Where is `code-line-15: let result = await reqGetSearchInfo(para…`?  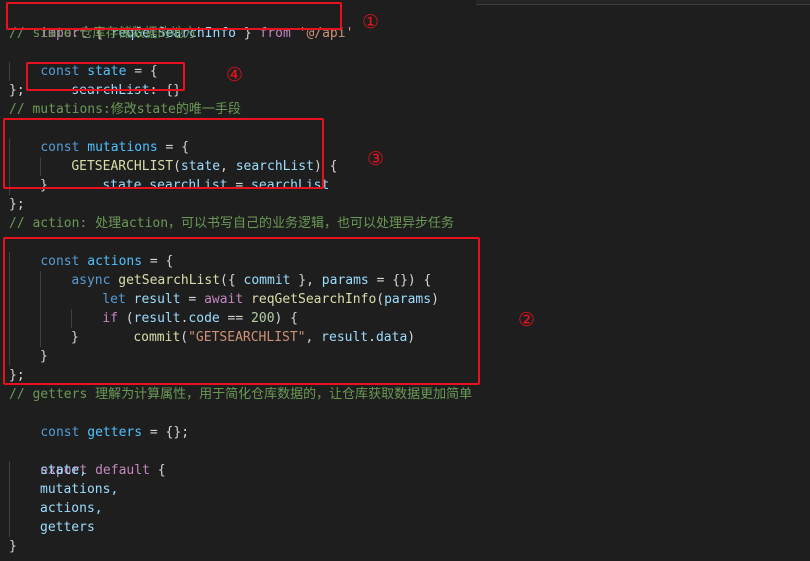 code-line-15: let result = await reqGetSearchInfo(para… is located at coordinates (270, 299).